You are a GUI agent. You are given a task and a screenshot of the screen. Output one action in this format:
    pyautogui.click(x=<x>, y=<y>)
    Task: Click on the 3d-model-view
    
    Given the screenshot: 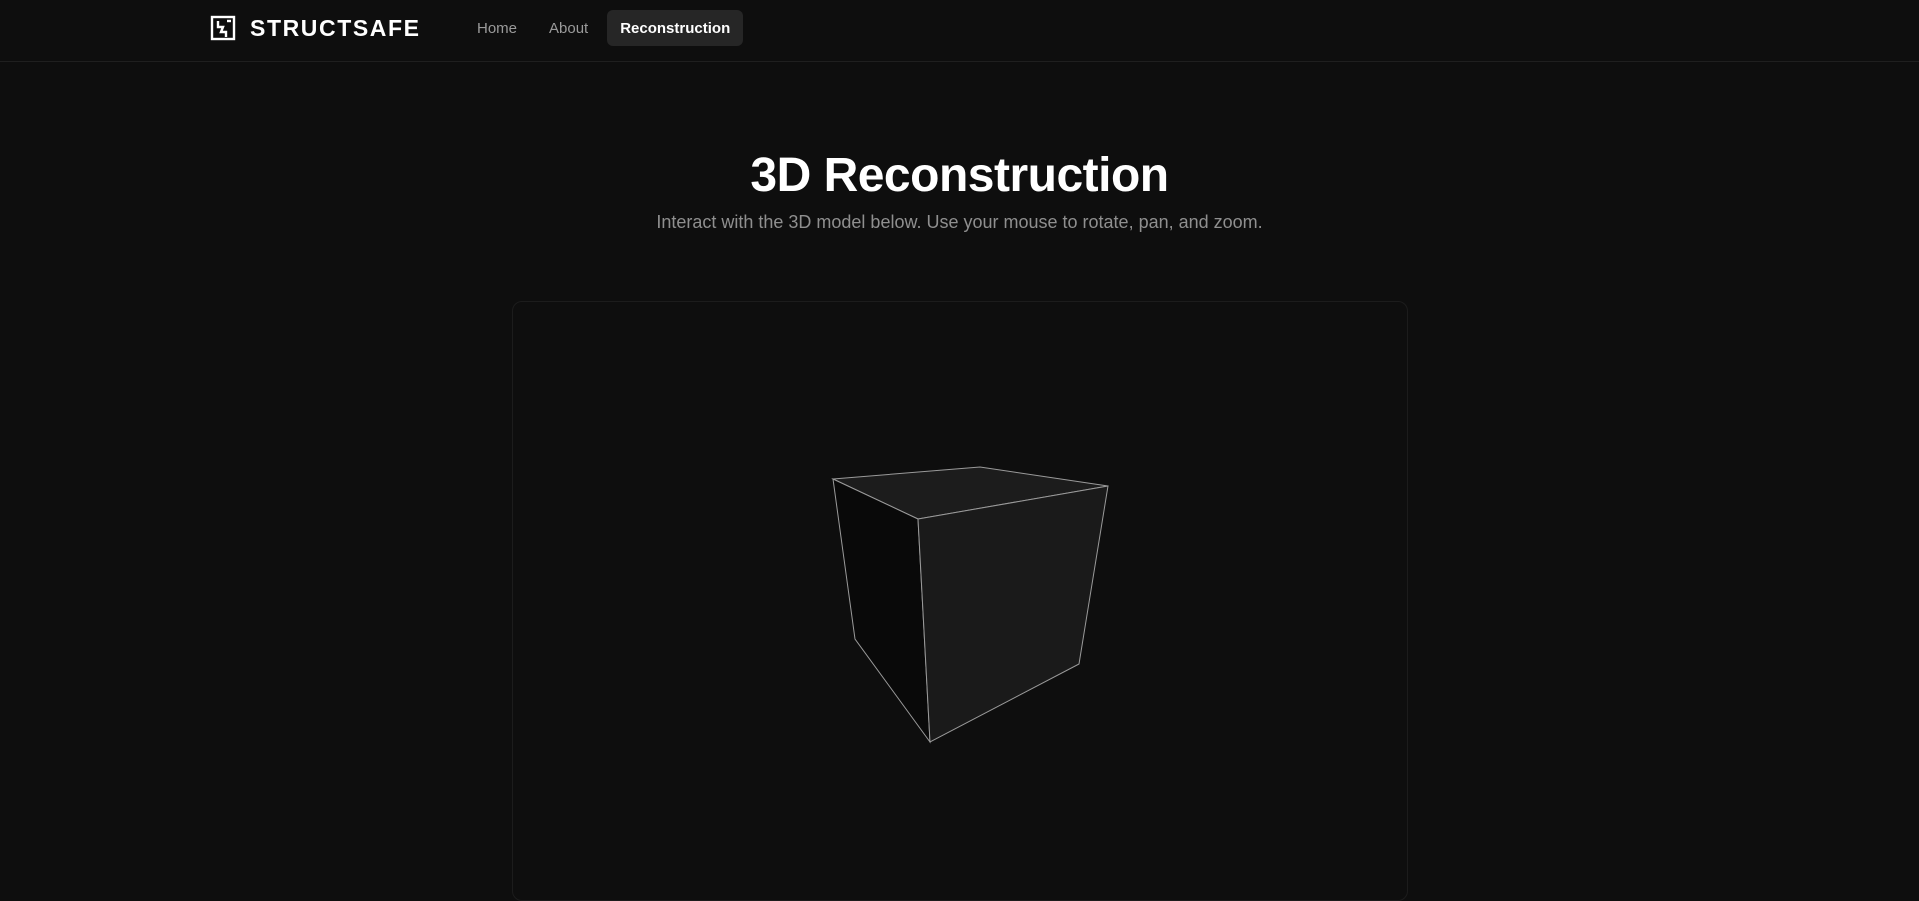 What is the action you would take?
    pyautogui.click(x=970, y=605)
    